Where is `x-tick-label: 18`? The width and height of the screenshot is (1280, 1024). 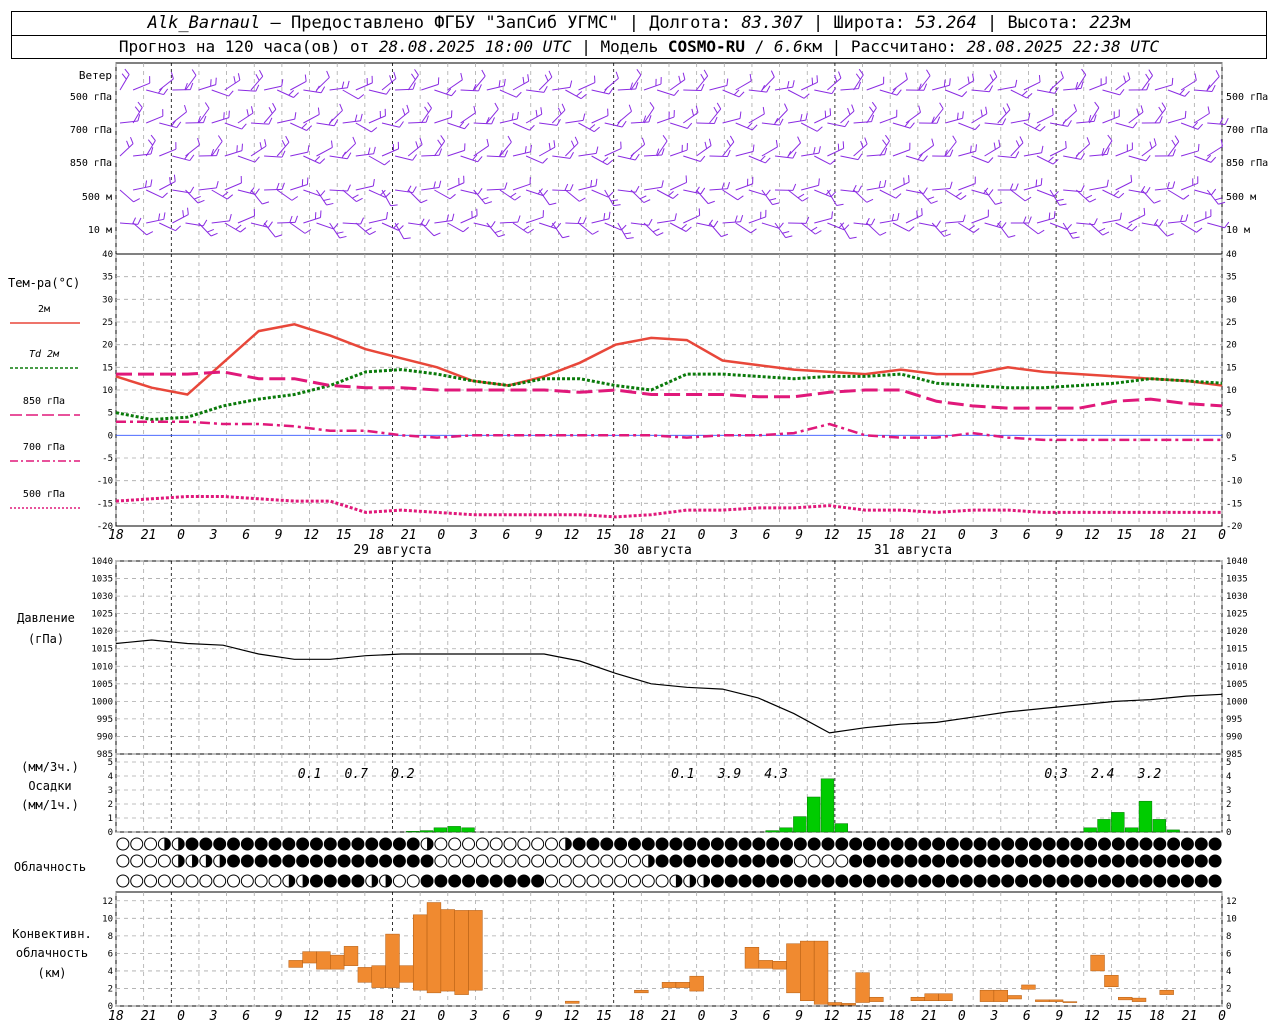
x-tick-label: 18 is located at coordinates (637, 1016).